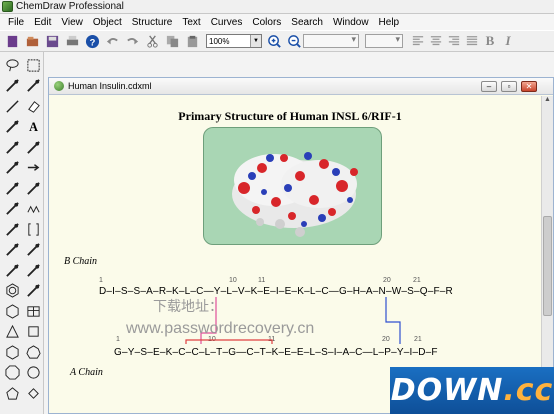 The width and height of the screenshot is (554, 414). What do you see at coordinates (220, 328) in the screenshot?
I see `watermark-url: www.passwordrecovery.cn` at bounding box center [220, 328].